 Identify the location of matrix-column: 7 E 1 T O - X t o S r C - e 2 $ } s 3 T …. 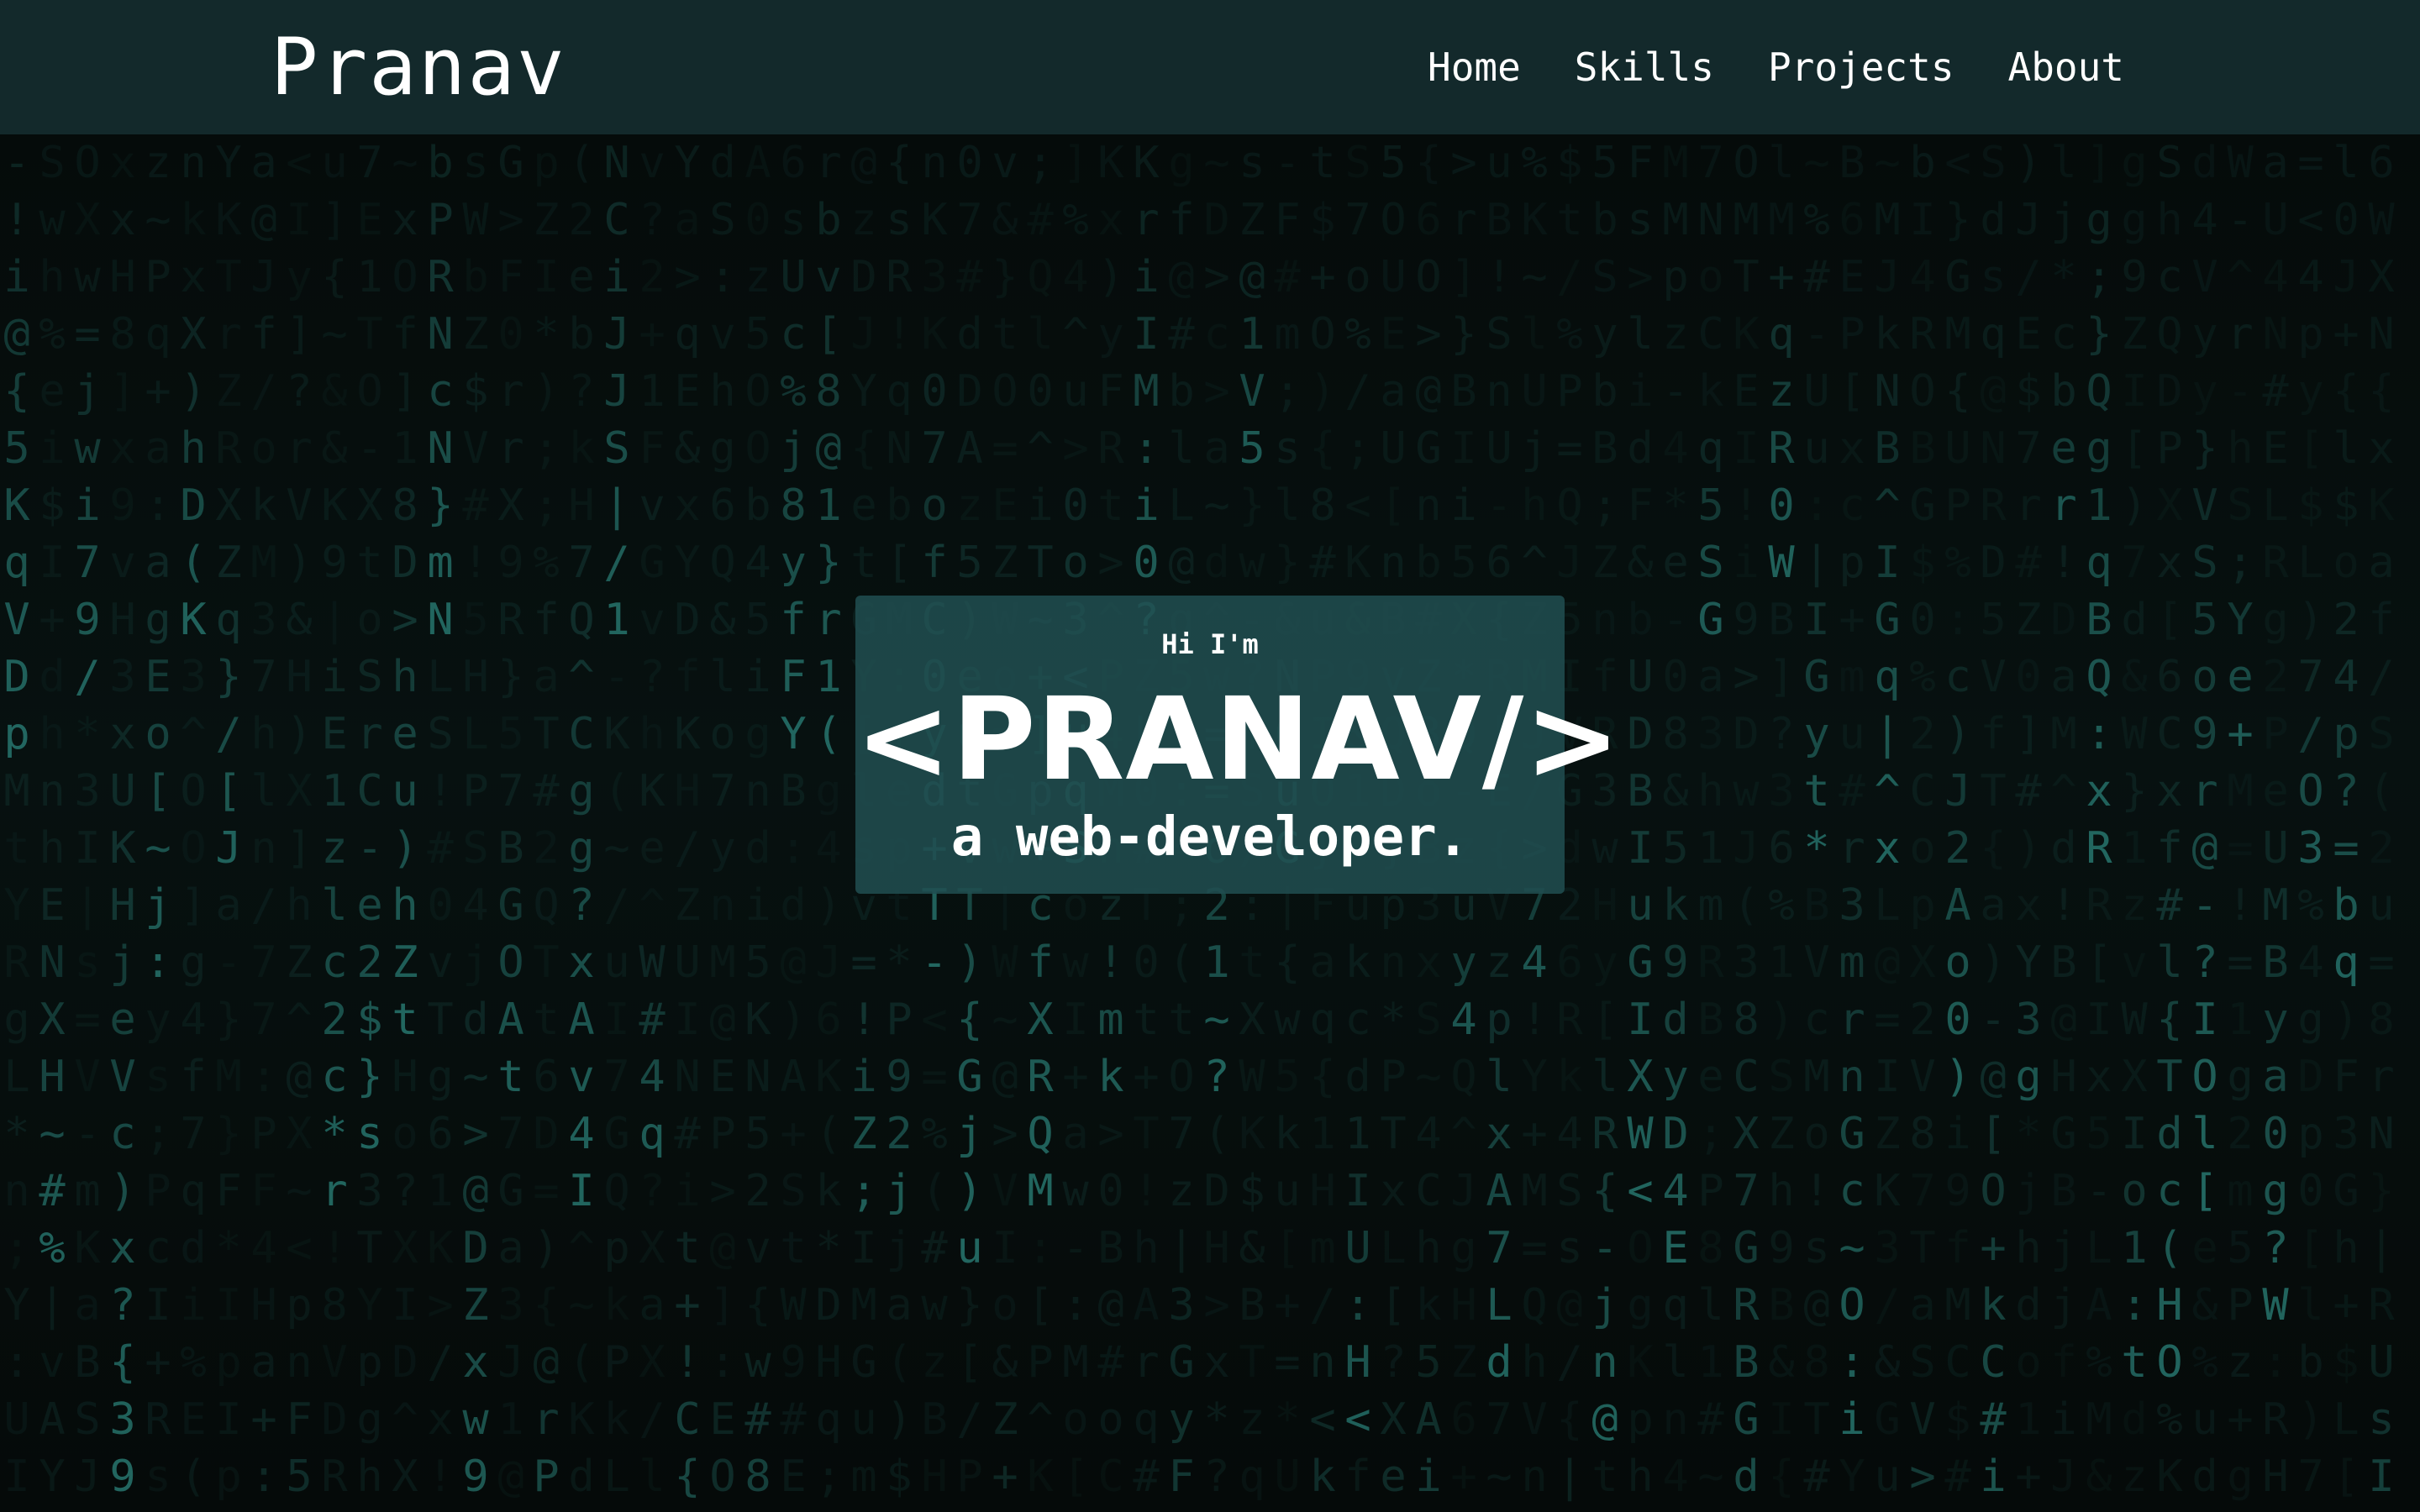
(369, 820).